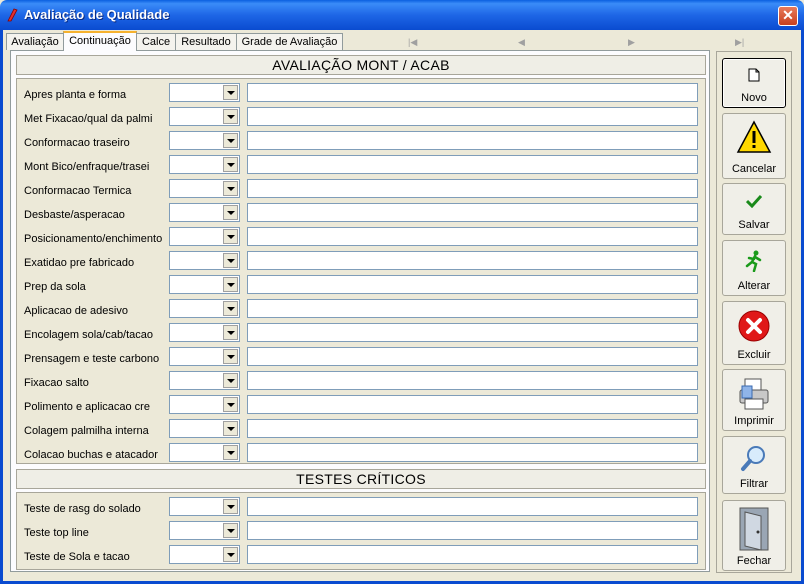 The height and width of the screenshot is (584, 804). I want to click on form-row: Apres planta e forma, so click(361, 94).